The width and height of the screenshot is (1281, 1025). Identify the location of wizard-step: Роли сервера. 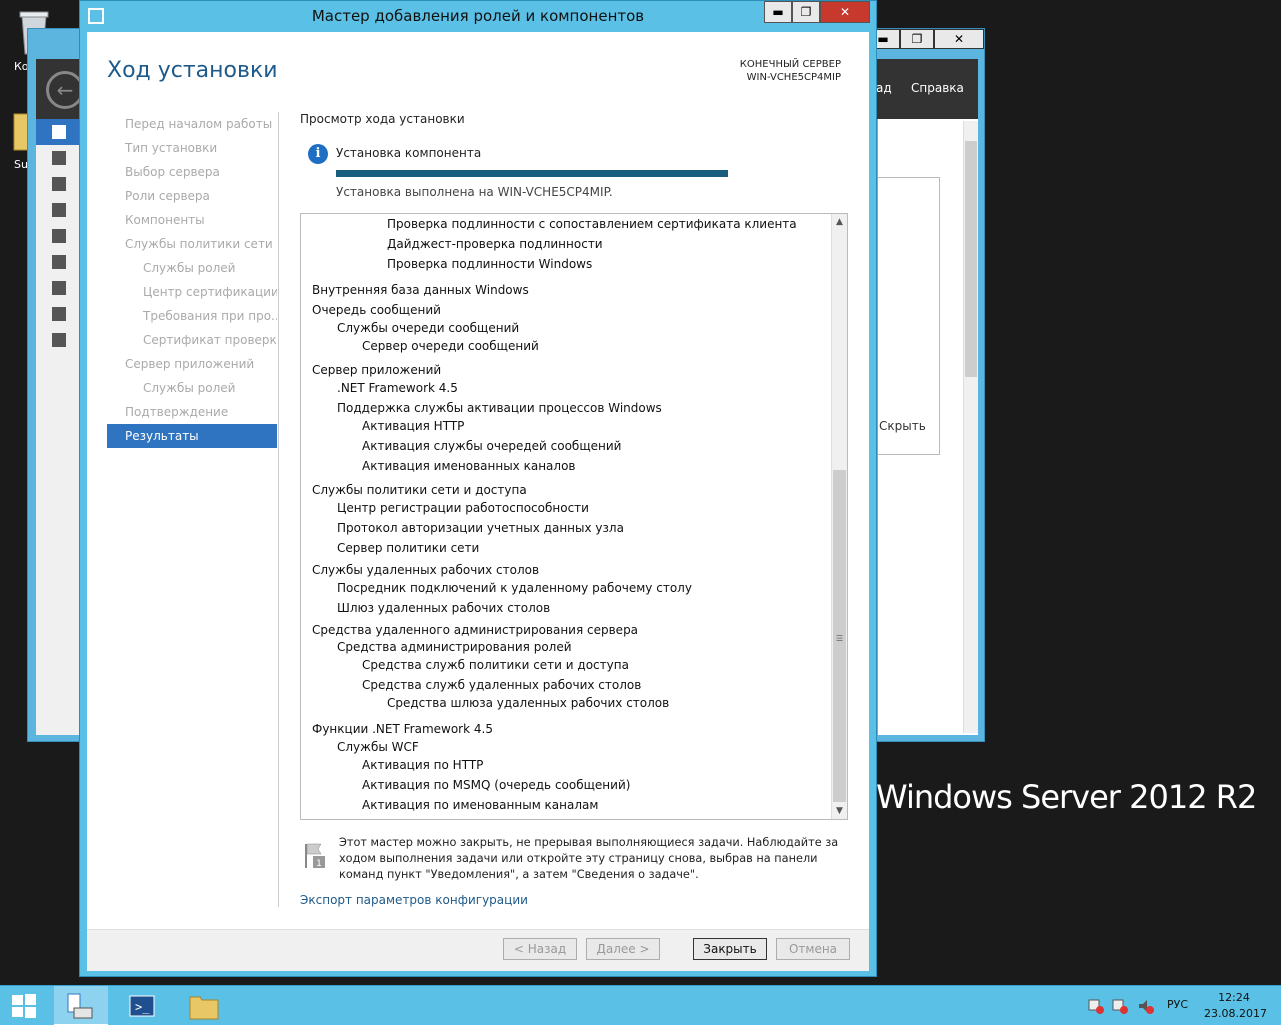
(192, 196).